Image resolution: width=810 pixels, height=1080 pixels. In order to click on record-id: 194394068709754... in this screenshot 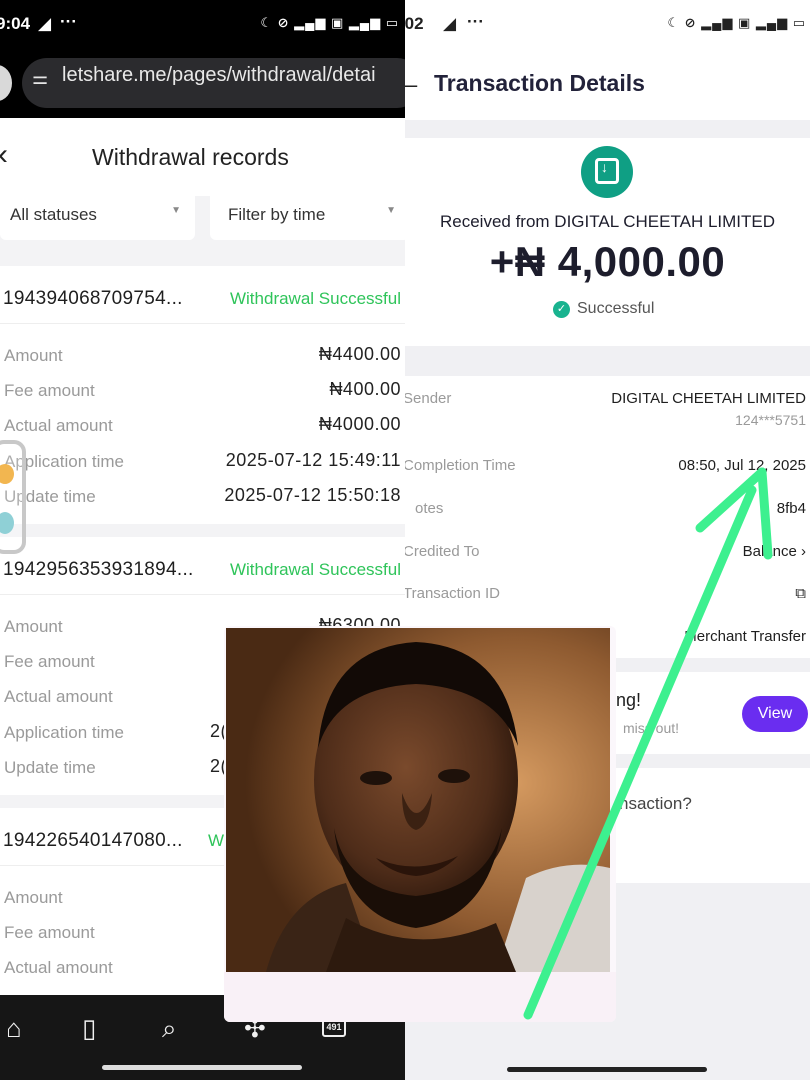, I will do `click(93, 298)`.